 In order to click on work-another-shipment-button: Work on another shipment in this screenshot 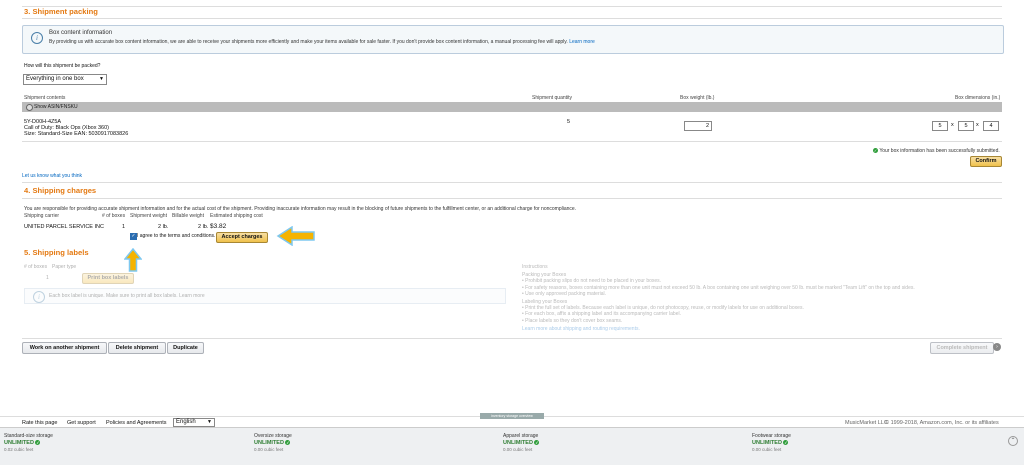, I will do `click(64, 348)`.